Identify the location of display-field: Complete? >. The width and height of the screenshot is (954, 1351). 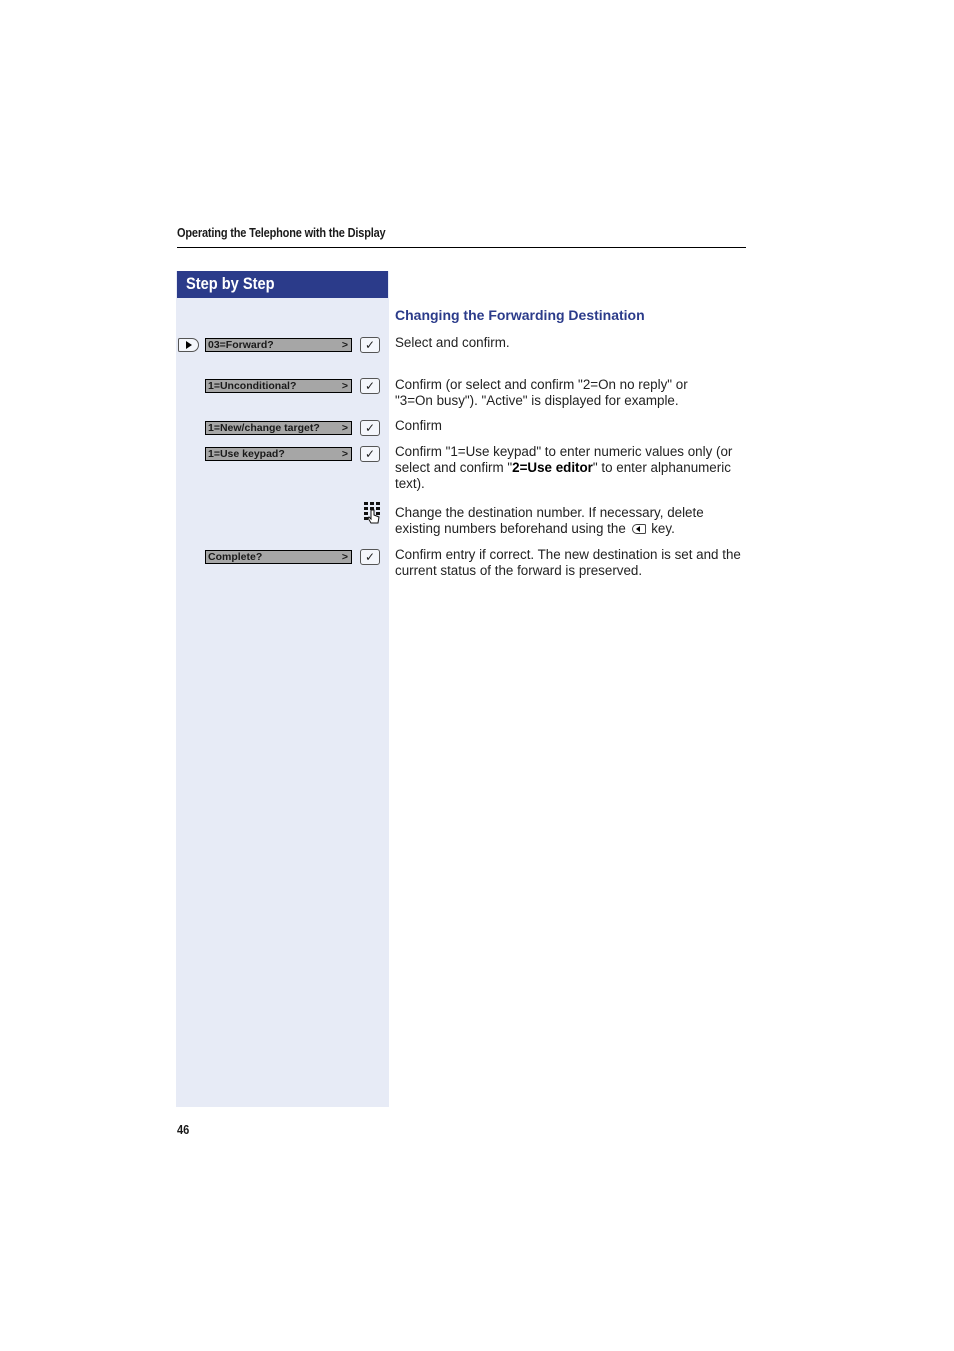
(278, 557).